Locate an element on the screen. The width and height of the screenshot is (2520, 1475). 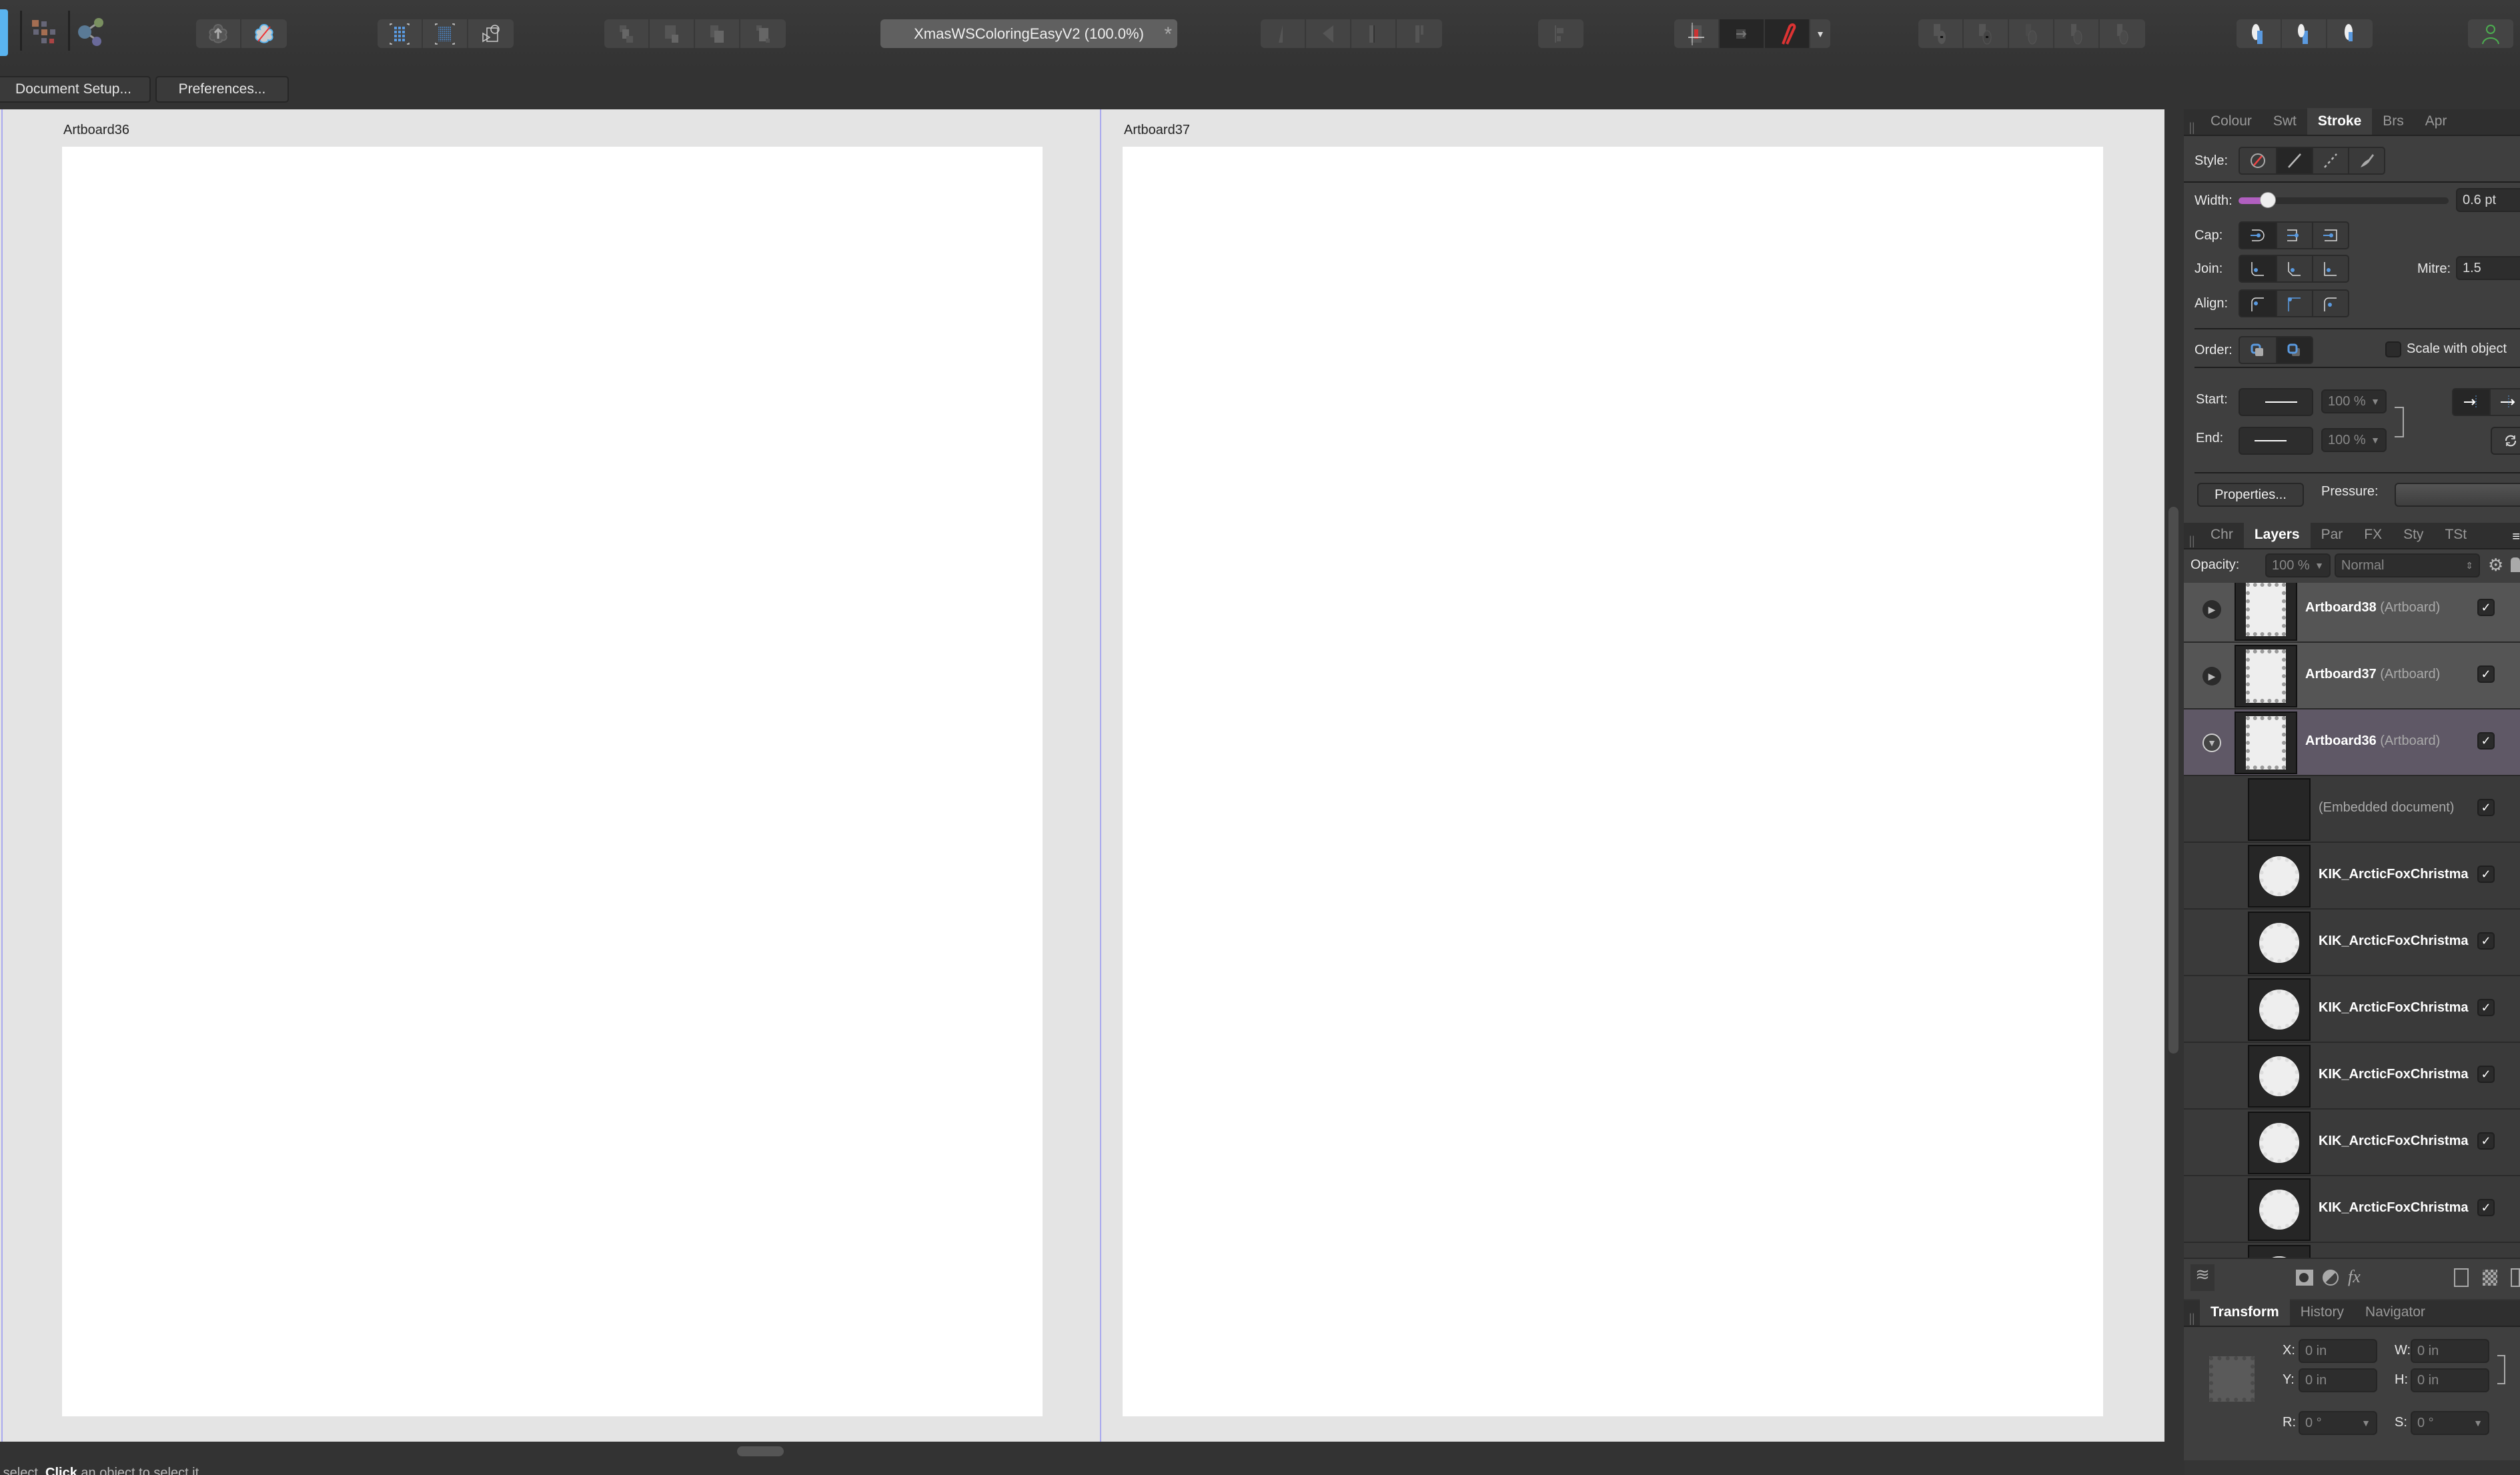
flip-vertical-icon is located at coordinates (1328, 33).